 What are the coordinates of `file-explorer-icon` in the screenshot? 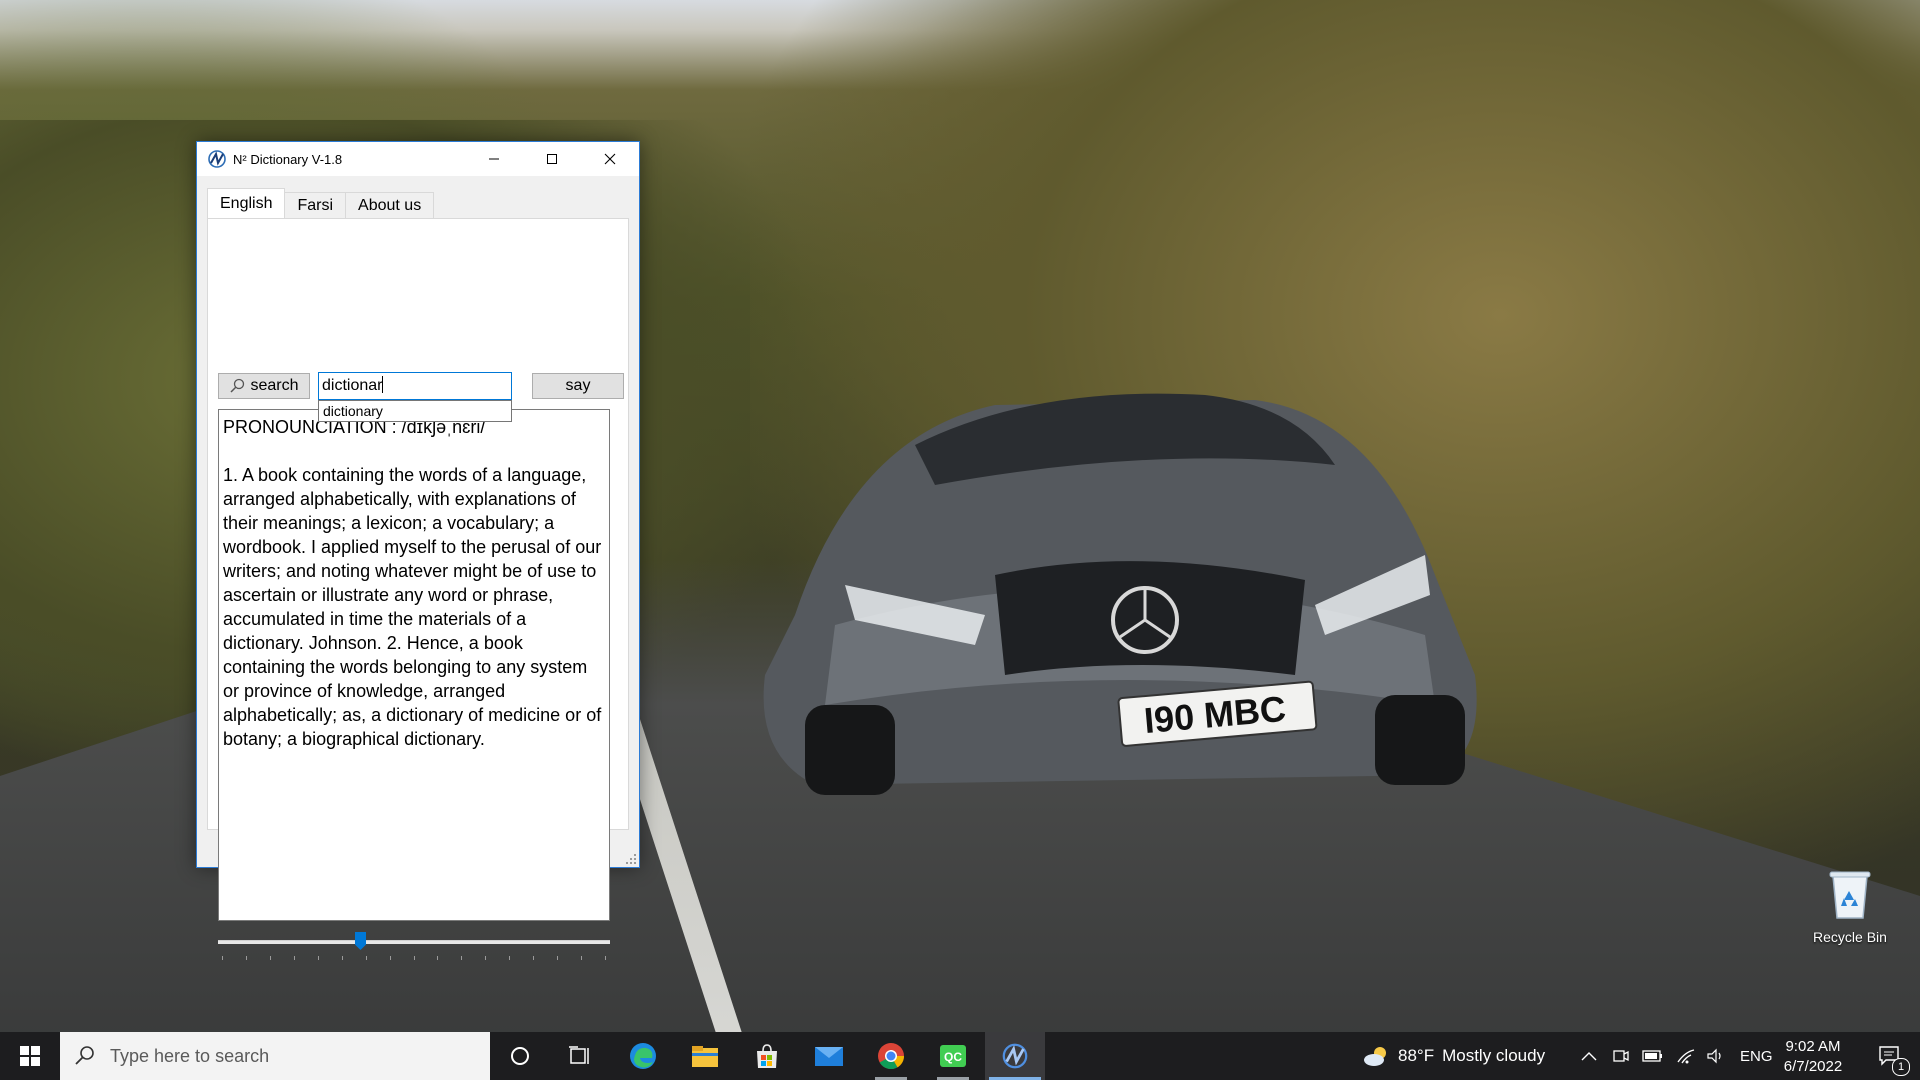 It's located at (705, 1056).